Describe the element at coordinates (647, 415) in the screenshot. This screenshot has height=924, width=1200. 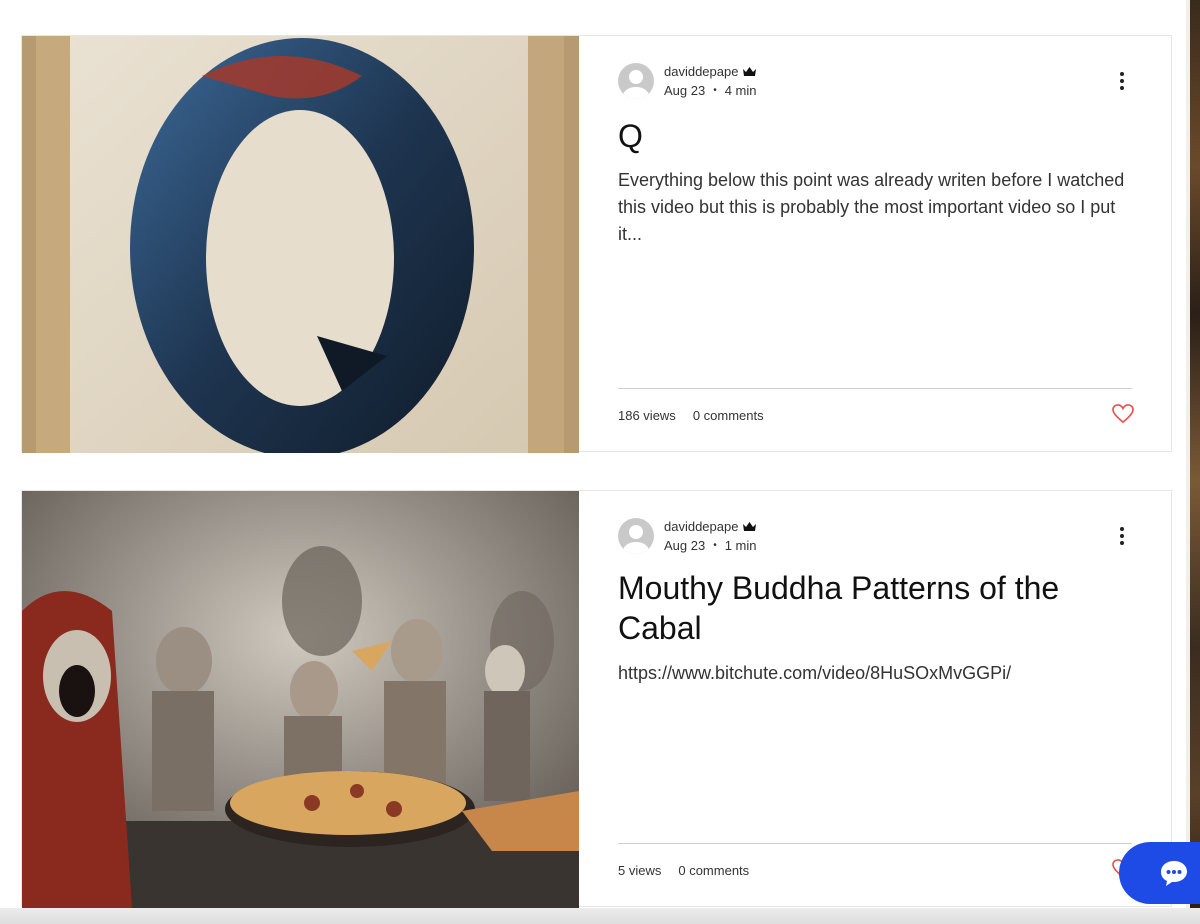
I see `views-count: 186 views` at that location.